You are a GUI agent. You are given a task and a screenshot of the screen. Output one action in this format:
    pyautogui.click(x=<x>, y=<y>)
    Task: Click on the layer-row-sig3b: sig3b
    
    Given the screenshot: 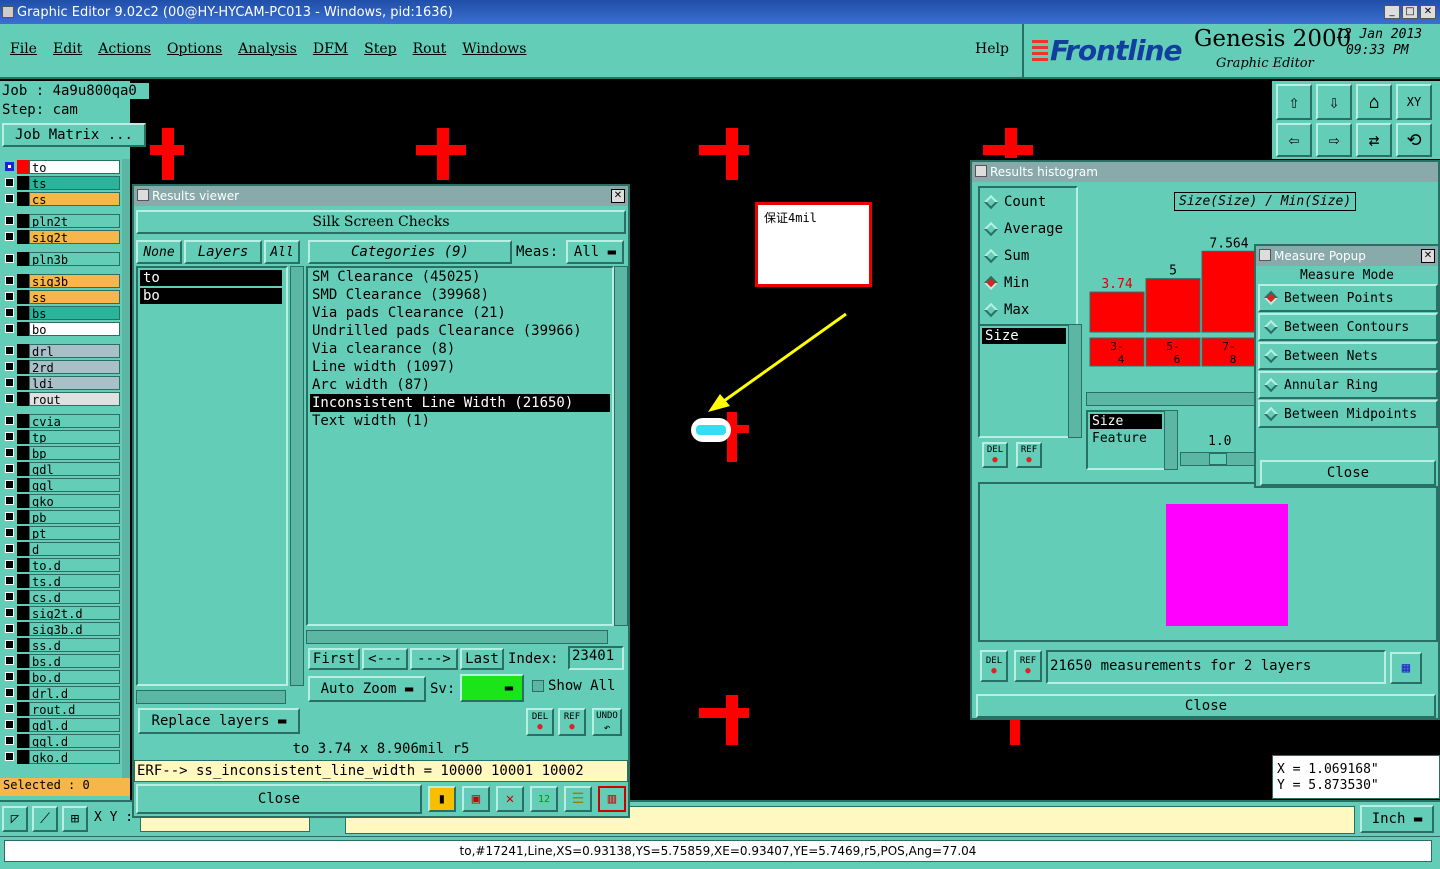 What is the action you would take?
    pyautogui.click(x=61, y=280)
    